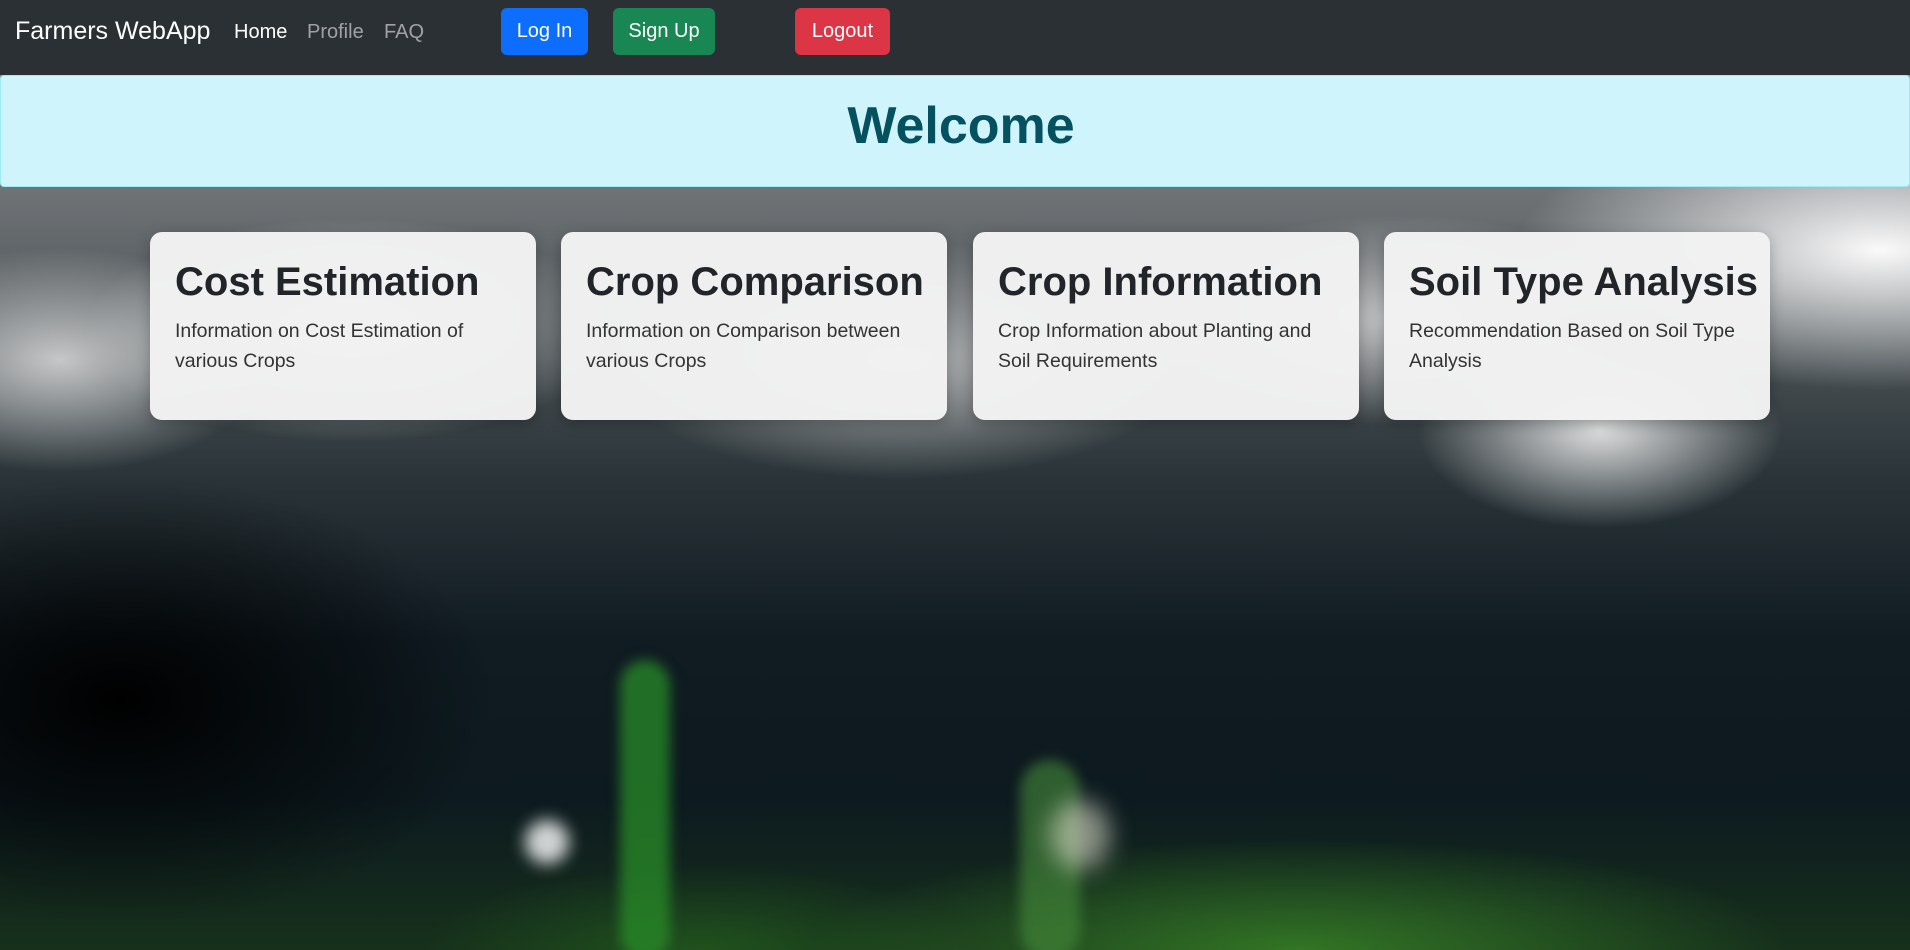 The height and width of the screenshot is (950, 1910). Describe the element at coordinates (961, 126) in the screenshot. I see `welcome-title: Welcome` at that location.